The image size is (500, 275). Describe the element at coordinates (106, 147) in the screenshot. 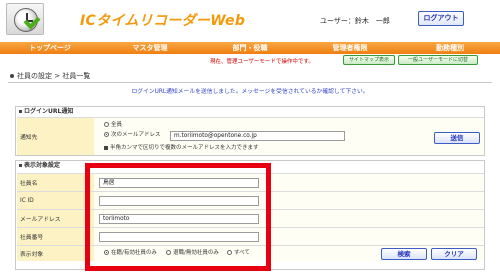

I see `note-icon` at that location.